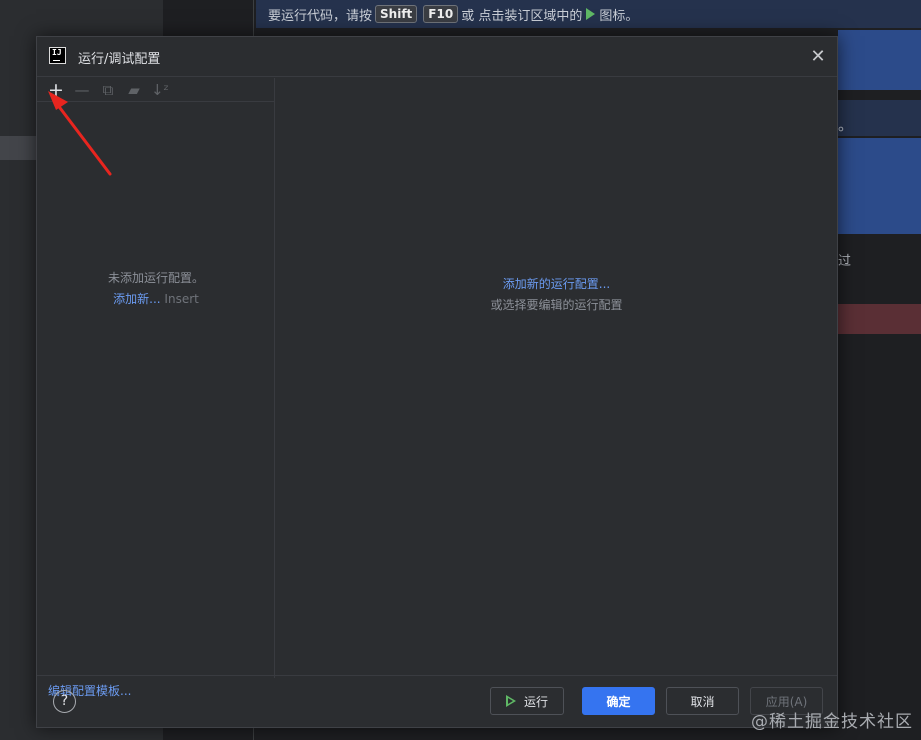 This screenshot has width=921, height=740. What do you see at coordinates (437, 57) in the screenshot?
I see `dialog-titlebar: IJ 运行/调试配置 ✕` at bounding box center [437, 57].